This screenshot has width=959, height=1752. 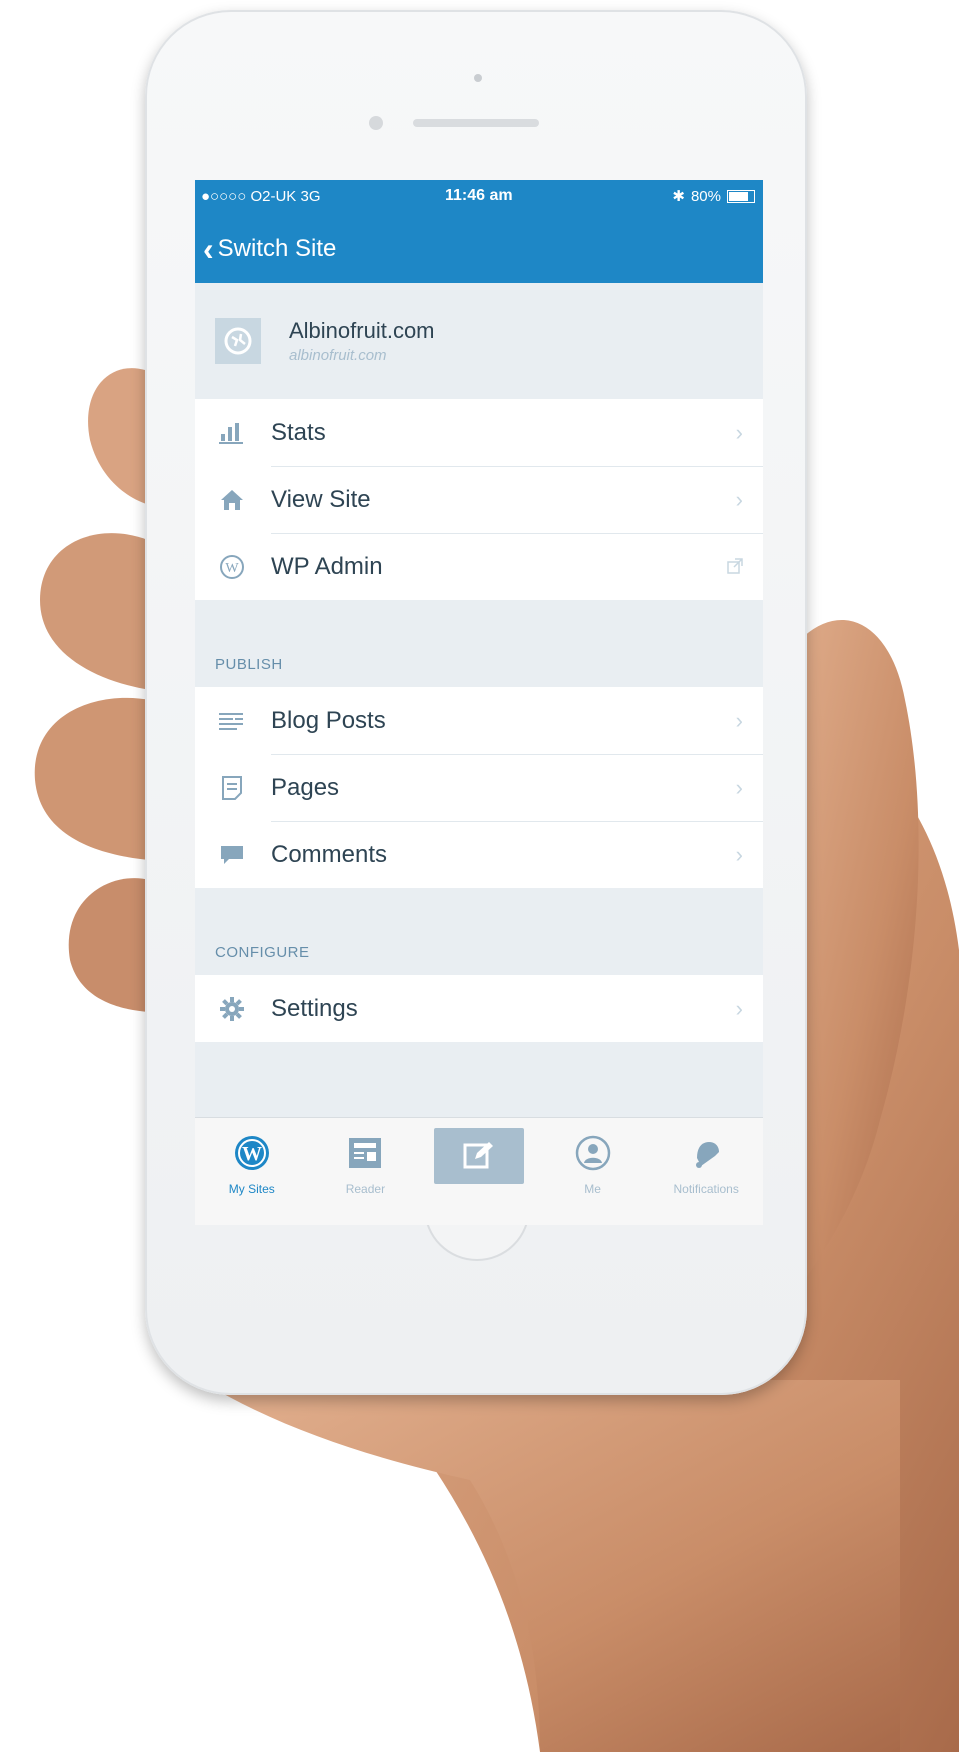 I want to click on site-blavatar-icon, so click(x=238, y=341).